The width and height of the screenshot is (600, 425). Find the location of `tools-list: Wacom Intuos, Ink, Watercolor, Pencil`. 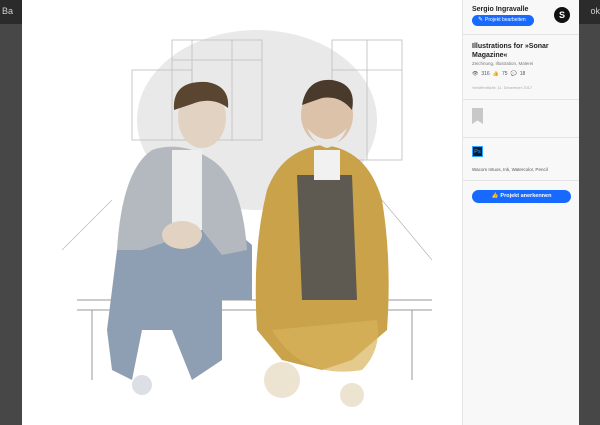

tools-list: Wacom Intuos, Ink, Watercolor, Pencil is located at coordinates (510, 169).